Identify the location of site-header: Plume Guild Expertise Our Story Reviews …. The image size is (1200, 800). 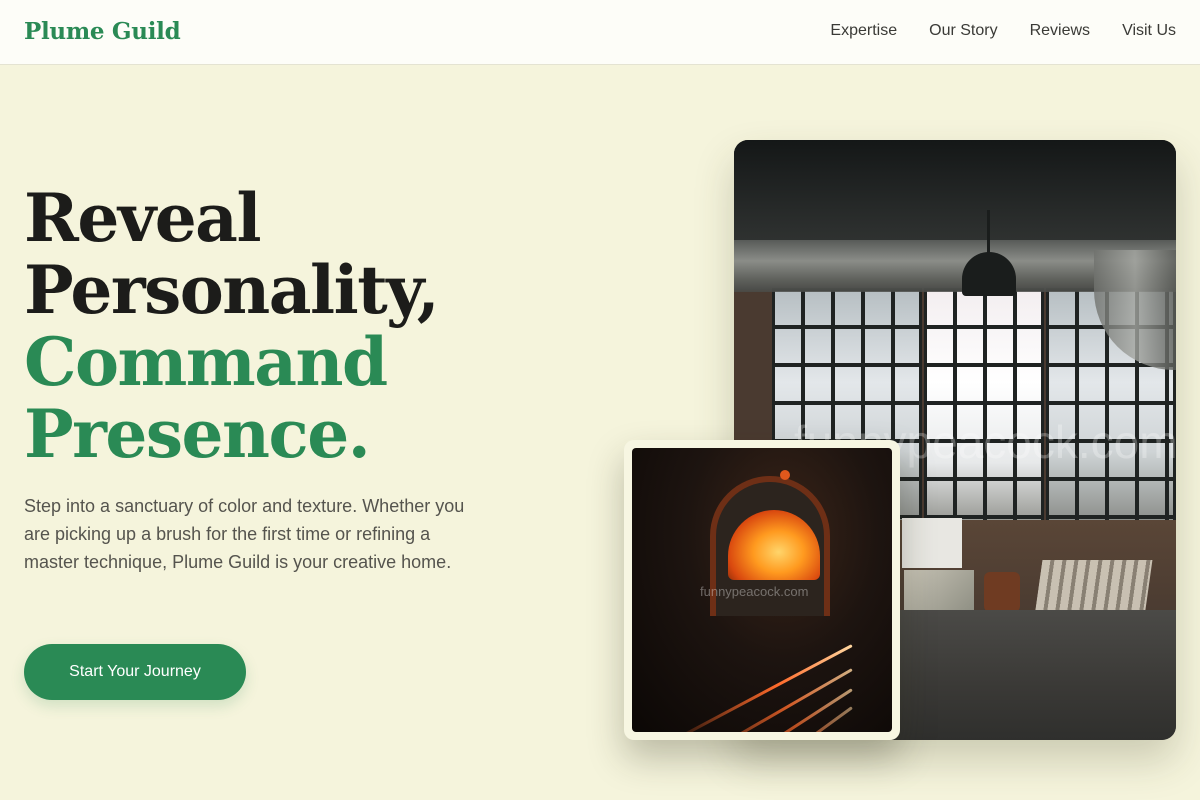
(600, 32).